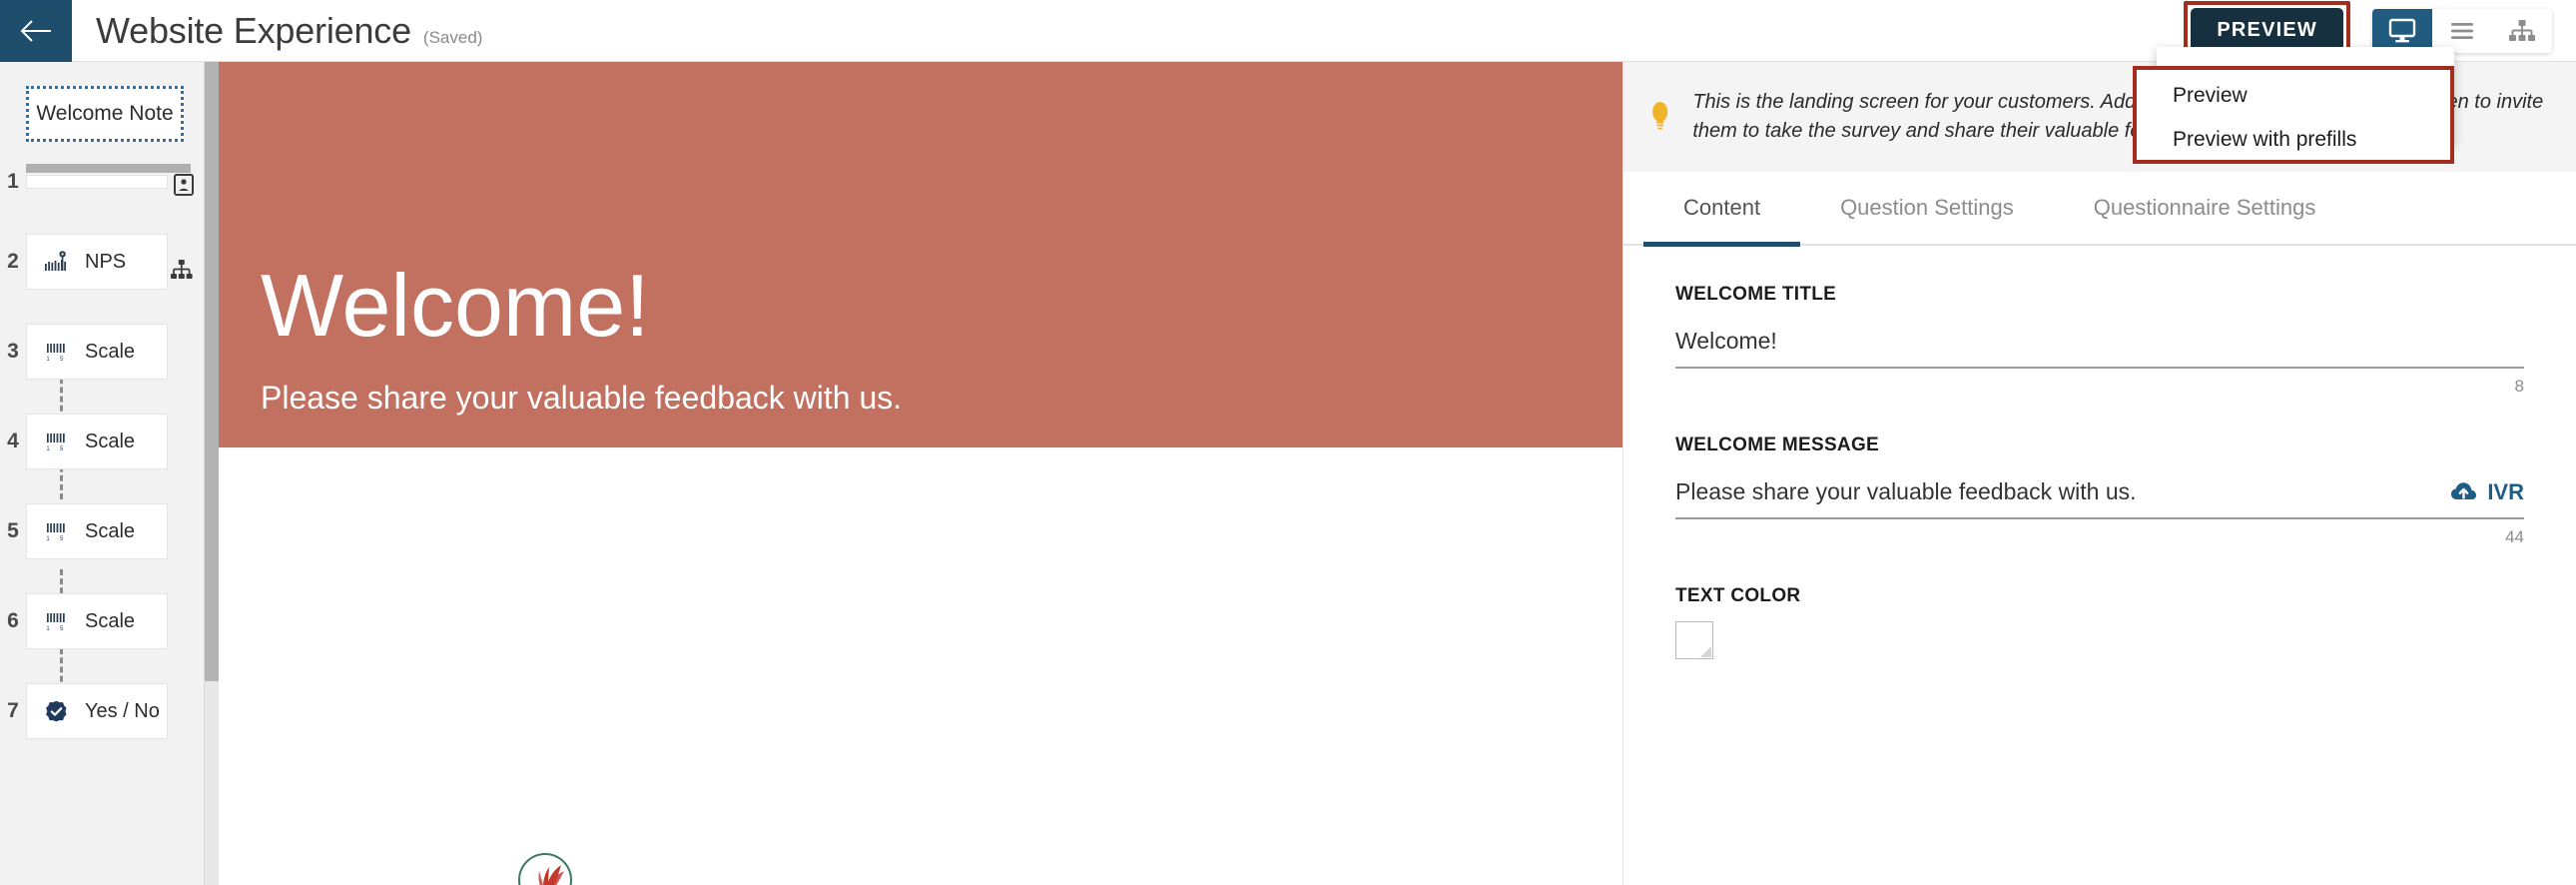  I want to click on row-number: 4, so click(13, 441).